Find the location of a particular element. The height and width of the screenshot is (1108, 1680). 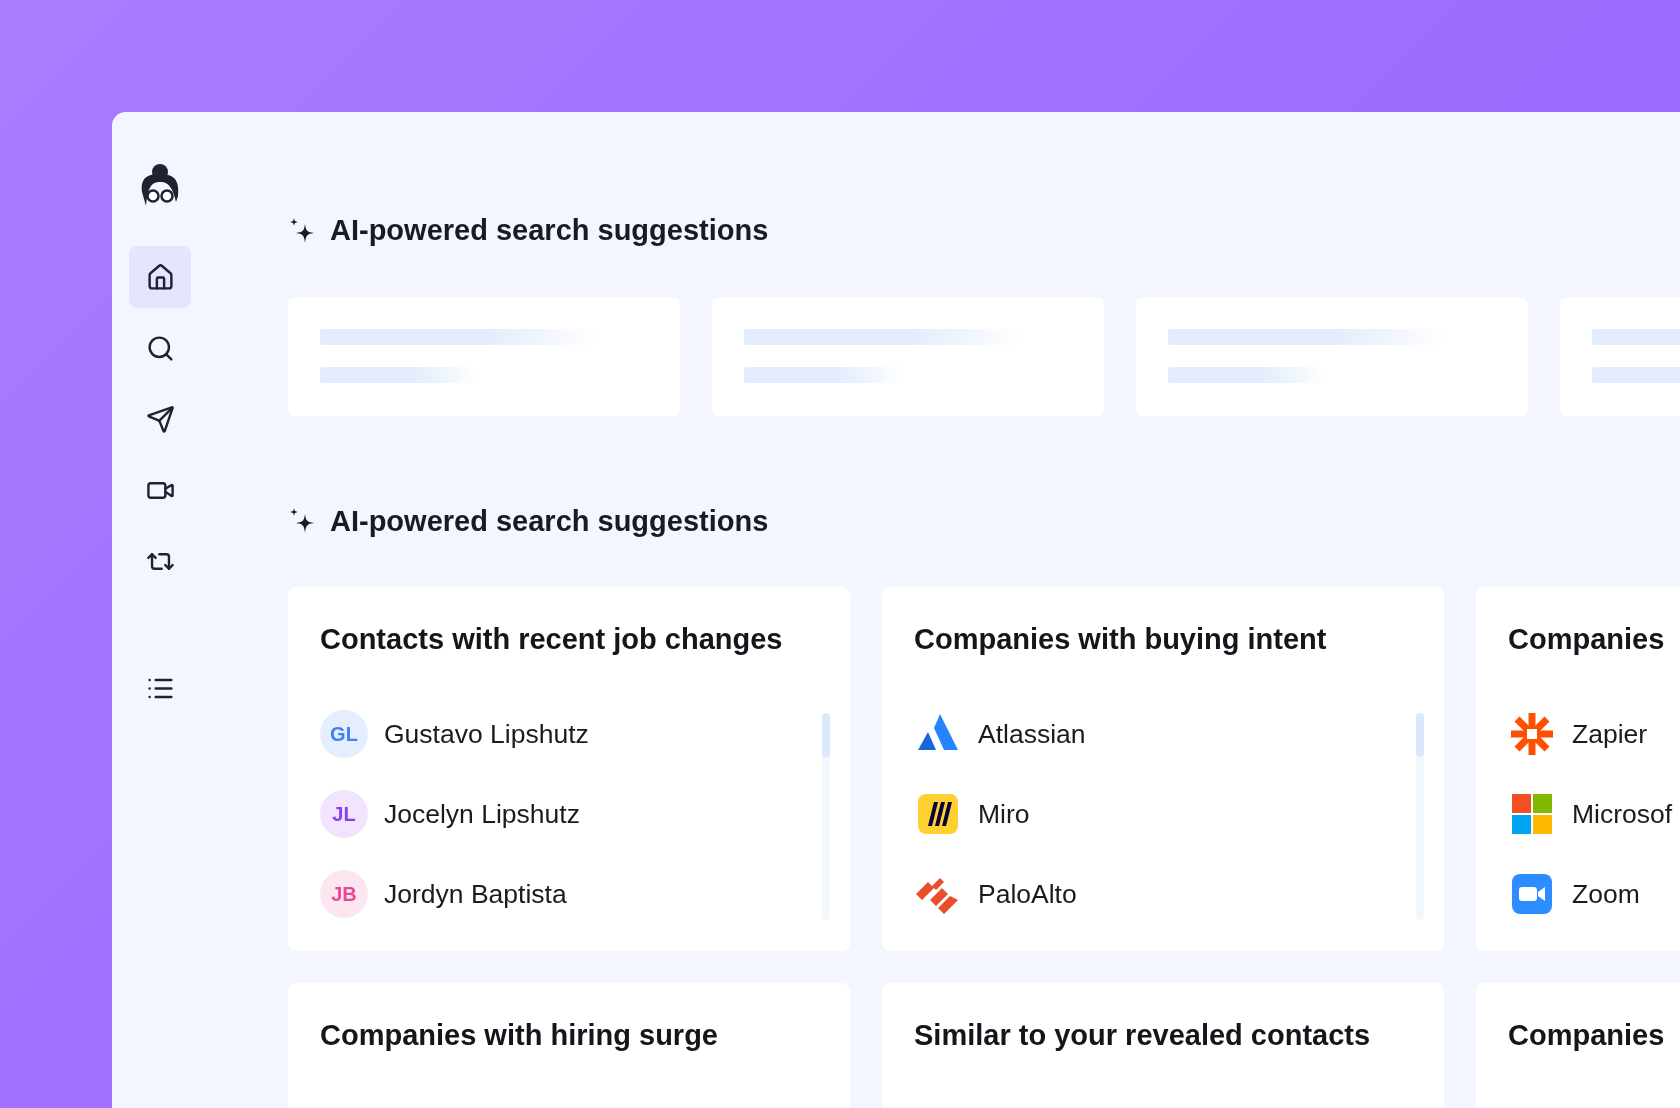

suggestion-card: Companies is located at coordinates (1578, 1045).